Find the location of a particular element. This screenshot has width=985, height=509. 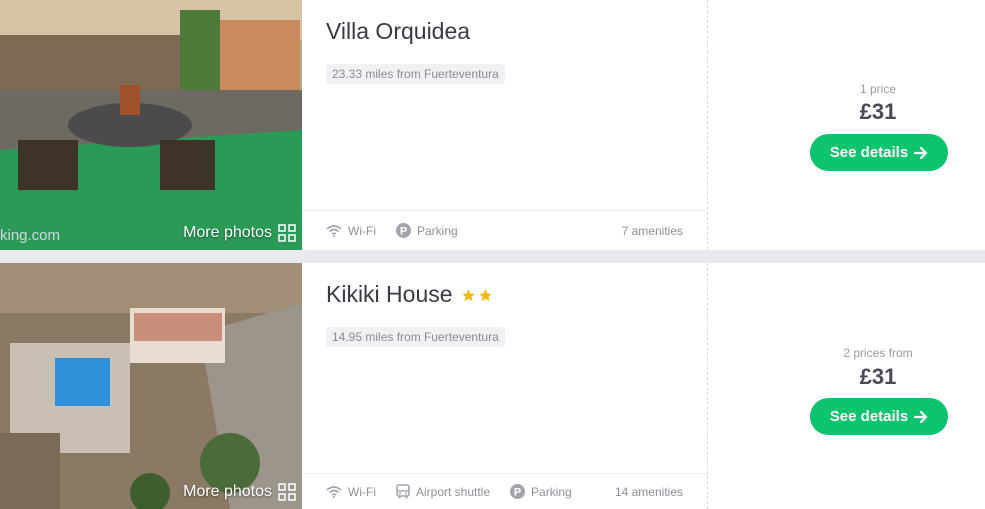

hotel-title: Villa Orquidea is located at coordinates (398, 31).